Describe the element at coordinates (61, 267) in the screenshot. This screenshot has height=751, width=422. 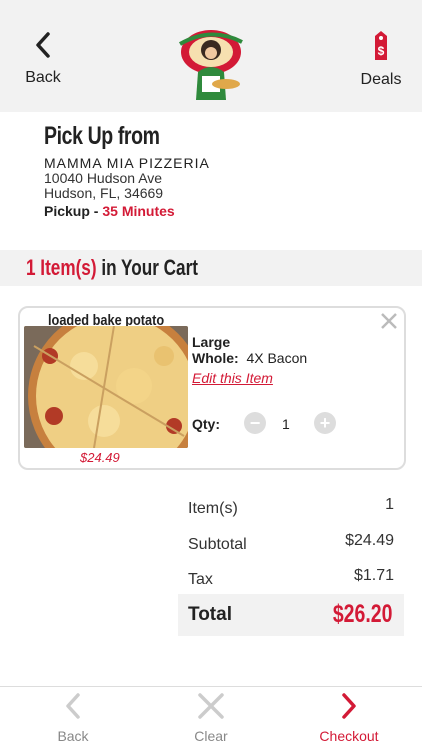
I see `cart-item-count: 1 Item(s)` at that location.